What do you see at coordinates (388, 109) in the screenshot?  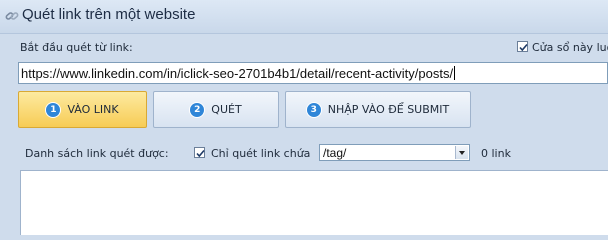 I see `step-3-label: NHẬP VÀO ĐỂ SUBMIT` at bounding box center [388, 109].